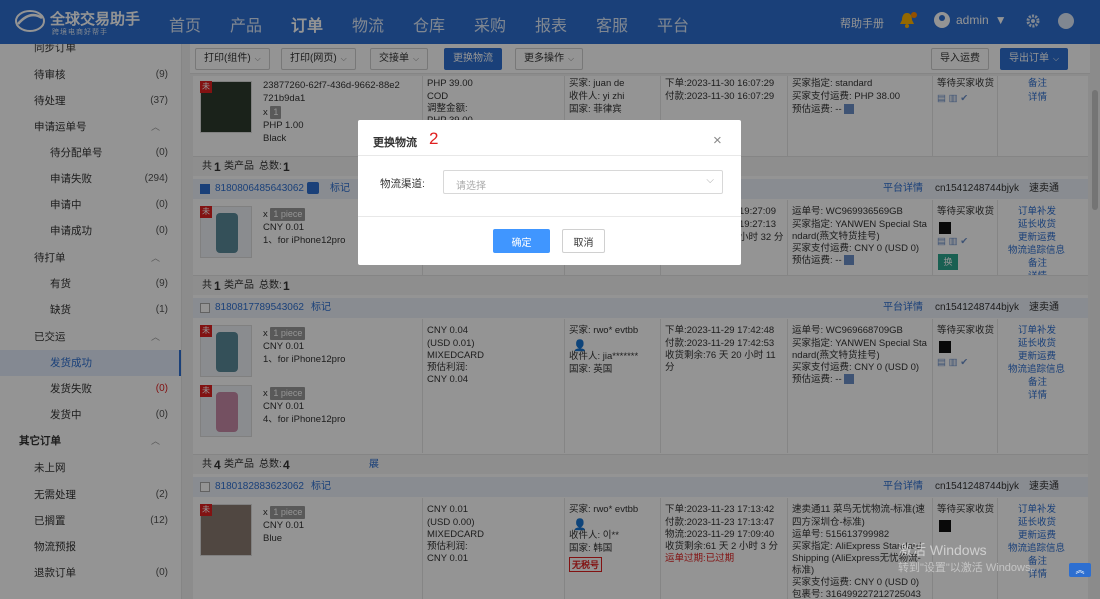  What do you see at coordinates (402, 184) in the screenshot?
I see `logistics-channel-label: 物流渠道:` at bounding box center [402, 184].